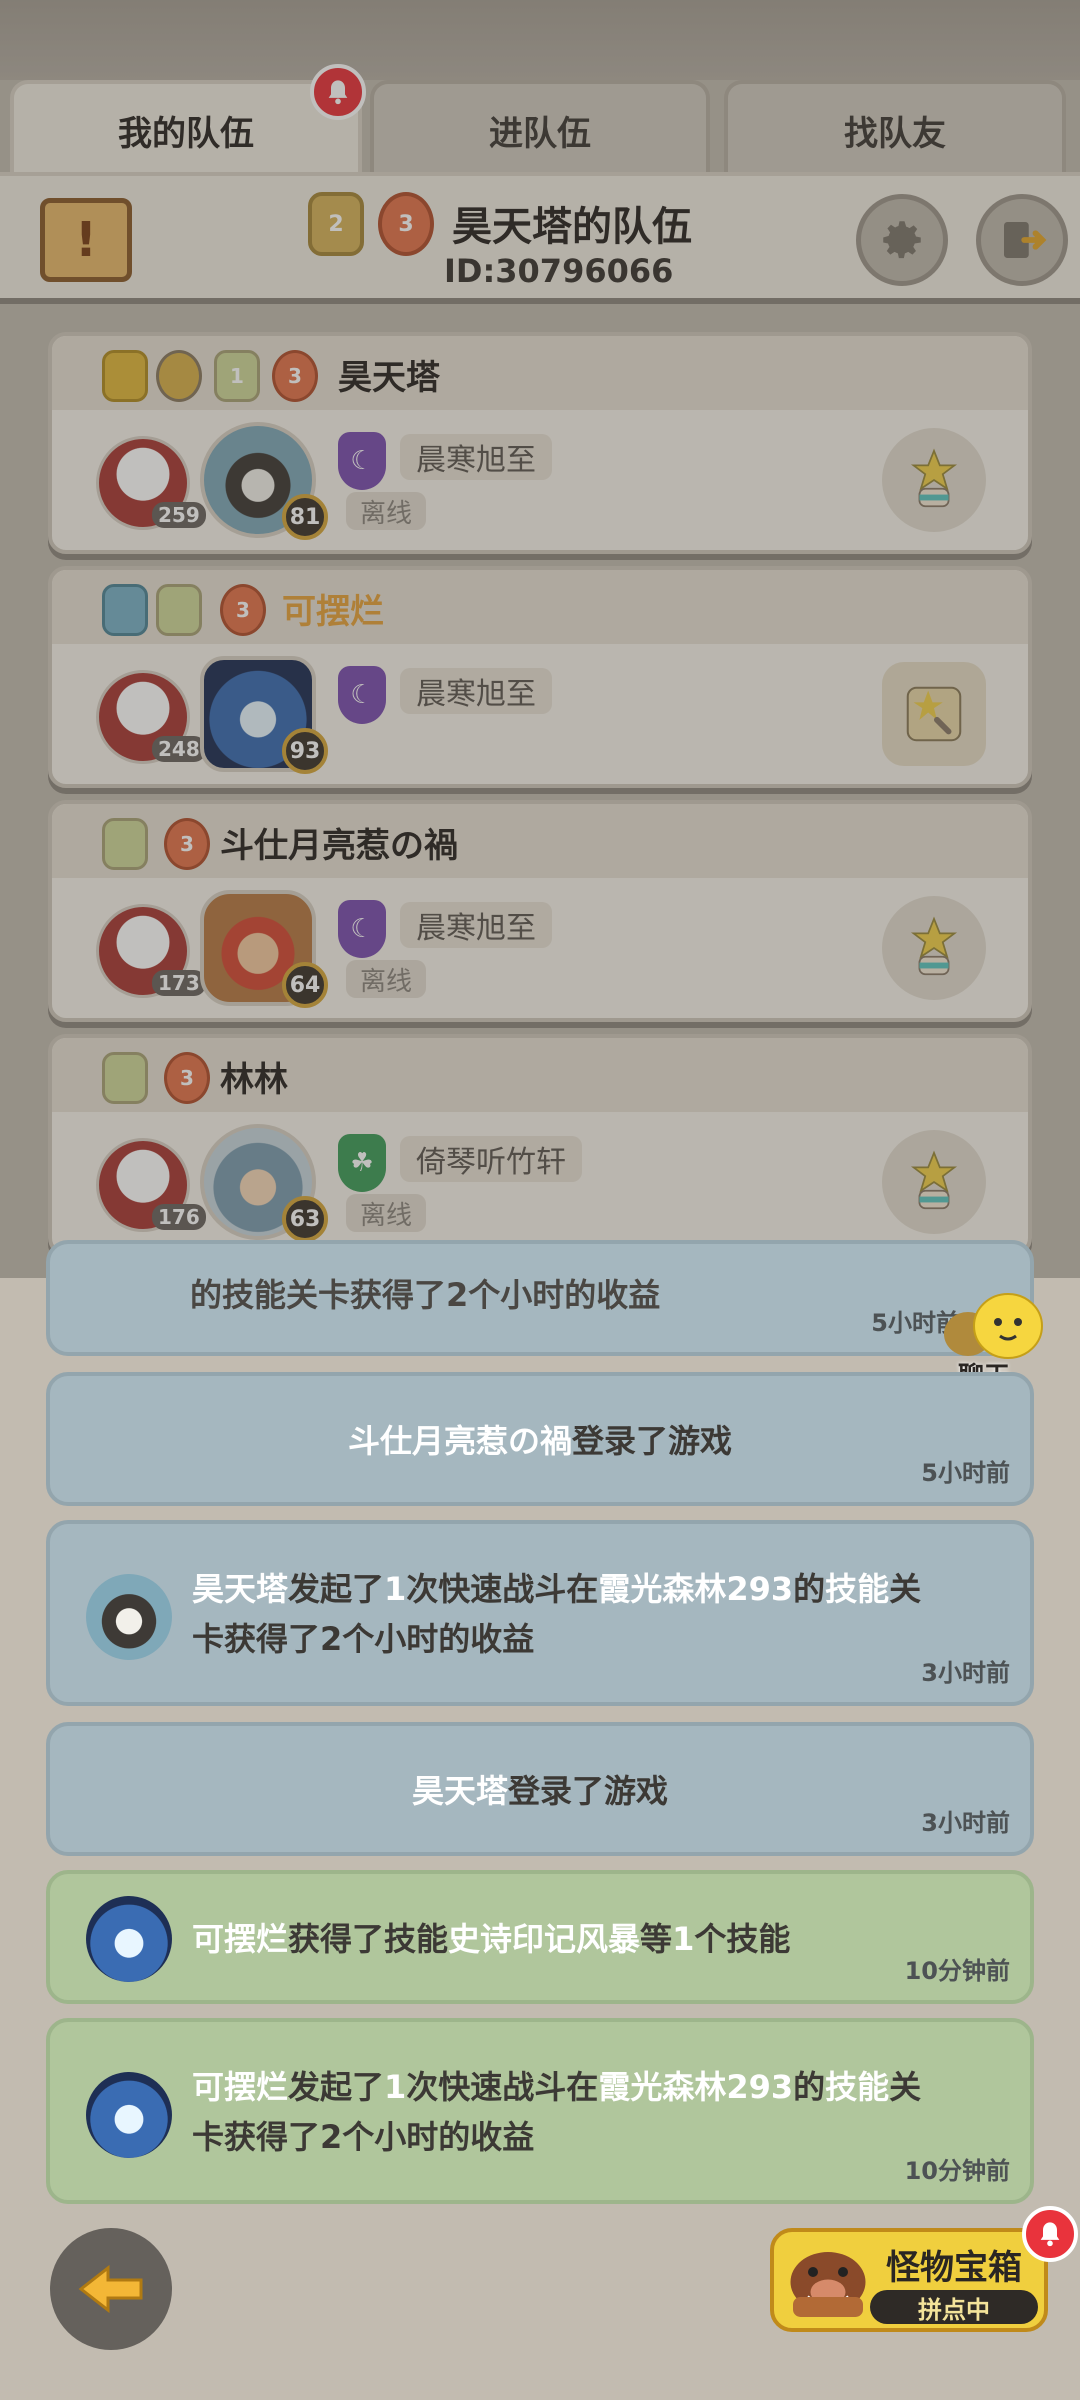 The width and height of the screenshot is (1080, 2400). I want to click on activity-message: 斗仕月亮惹の禍登录了游戏 5小时前, so click(540, 1439).